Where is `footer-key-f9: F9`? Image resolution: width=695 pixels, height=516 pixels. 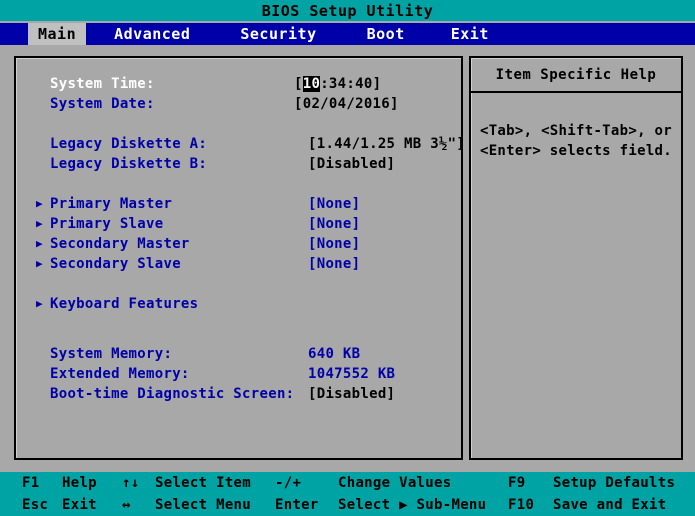
footer-key-f9: F9 is located at coordinates (516, 483).